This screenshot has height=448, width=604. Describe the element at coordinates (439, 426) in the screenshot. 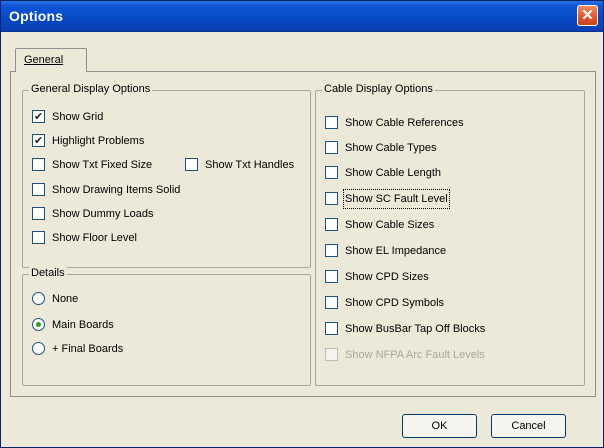

I see `ok-button: OK` at that location.